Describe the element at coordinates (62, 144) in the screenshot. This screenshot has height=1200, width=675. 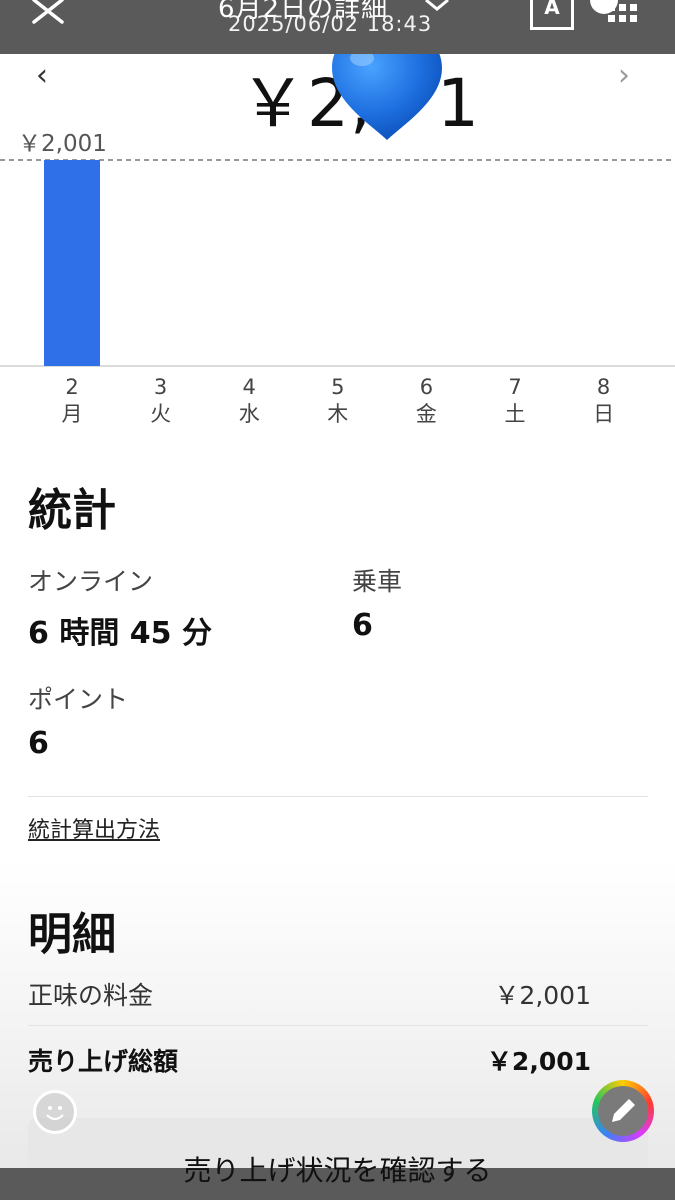
I see `reference-line-label: ￥2,001` at that location.